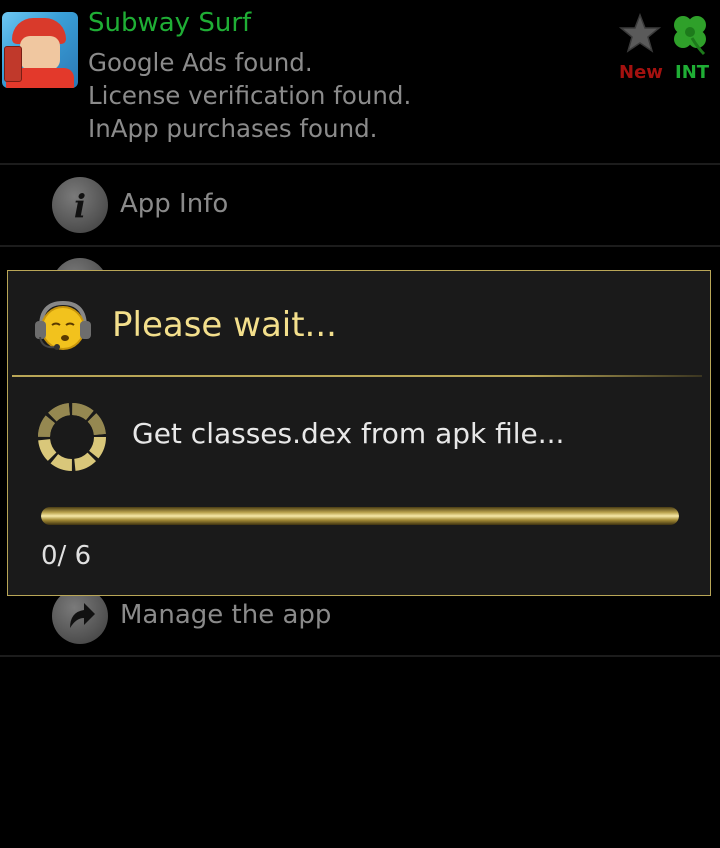 The height and width of the screenshot is (848, 720). What do you see at coordinates (250, 95) in the screenshot?
I see `app-info-line: License verification found.` at bounding box center [250, 95].